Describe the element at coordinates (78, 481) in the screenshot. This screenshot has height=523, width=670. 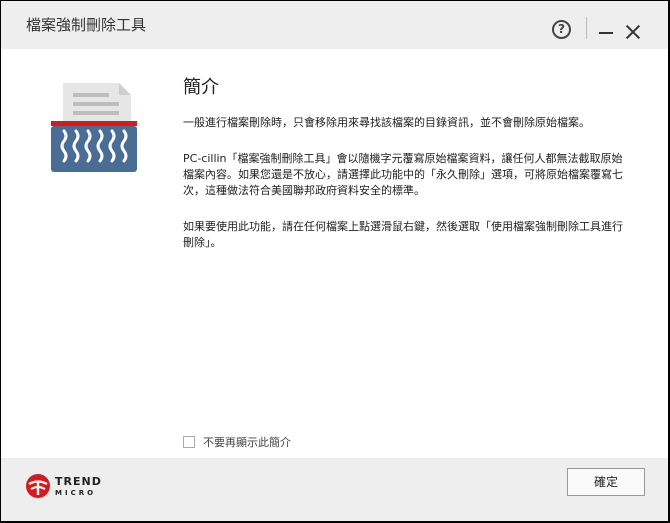
I see `logo-text-trend: TREND` at that location.